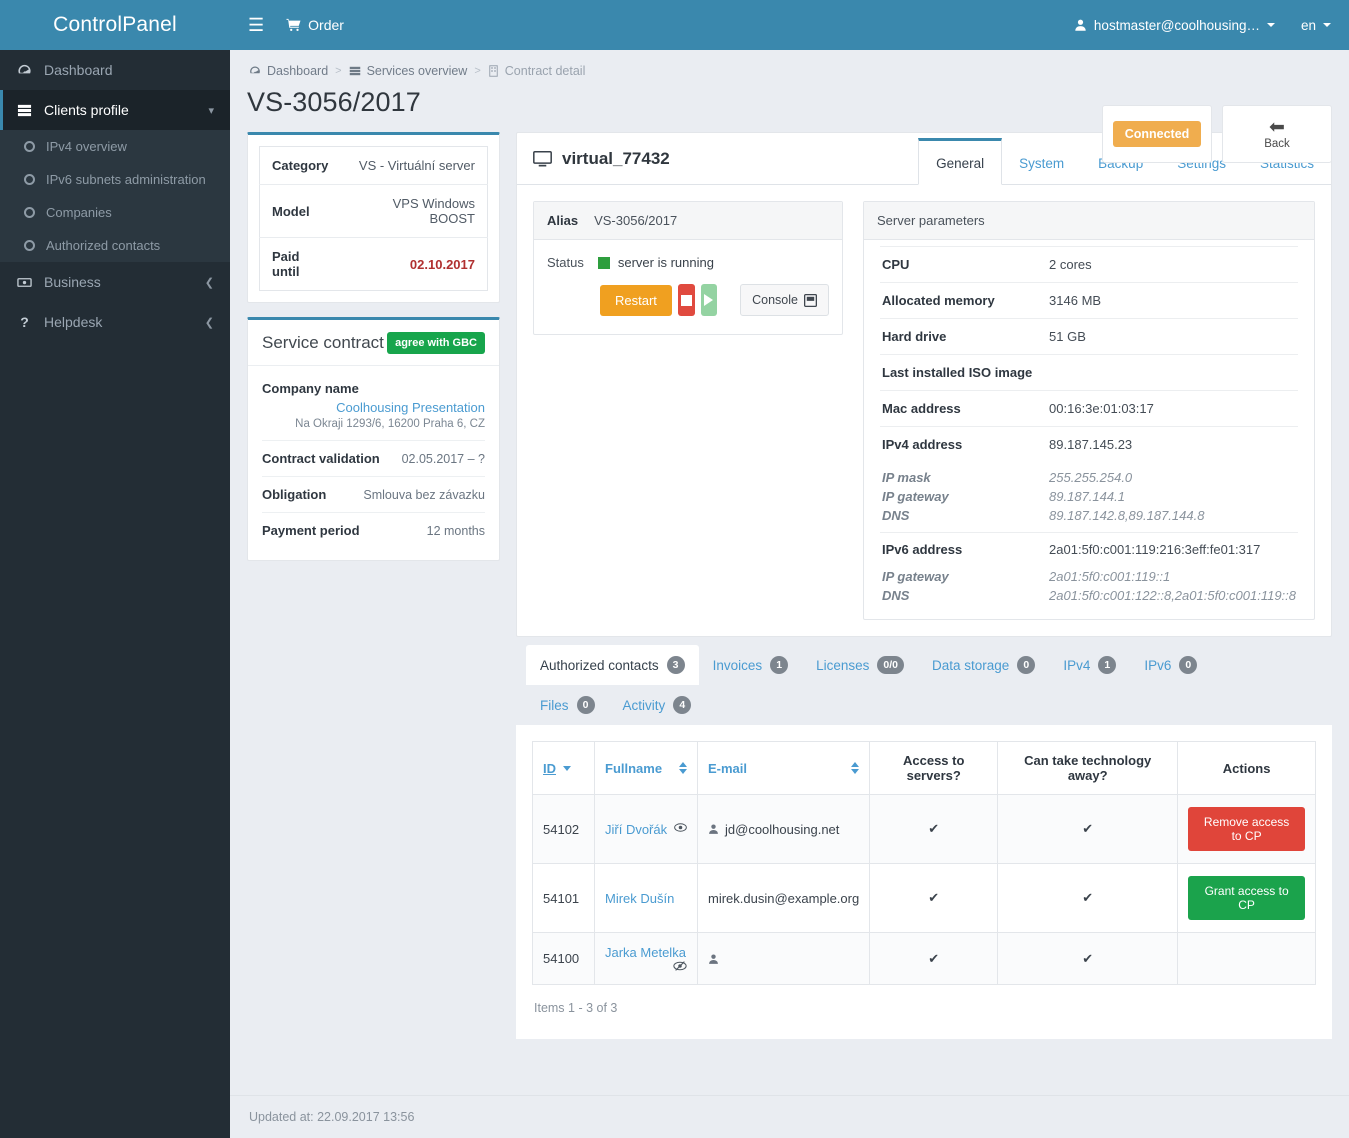  What do you see at coordinates (442, 264) in the screenshot?
I see `summary-value-paid-until: 02.10.2017` at bounding box center [442, 264].